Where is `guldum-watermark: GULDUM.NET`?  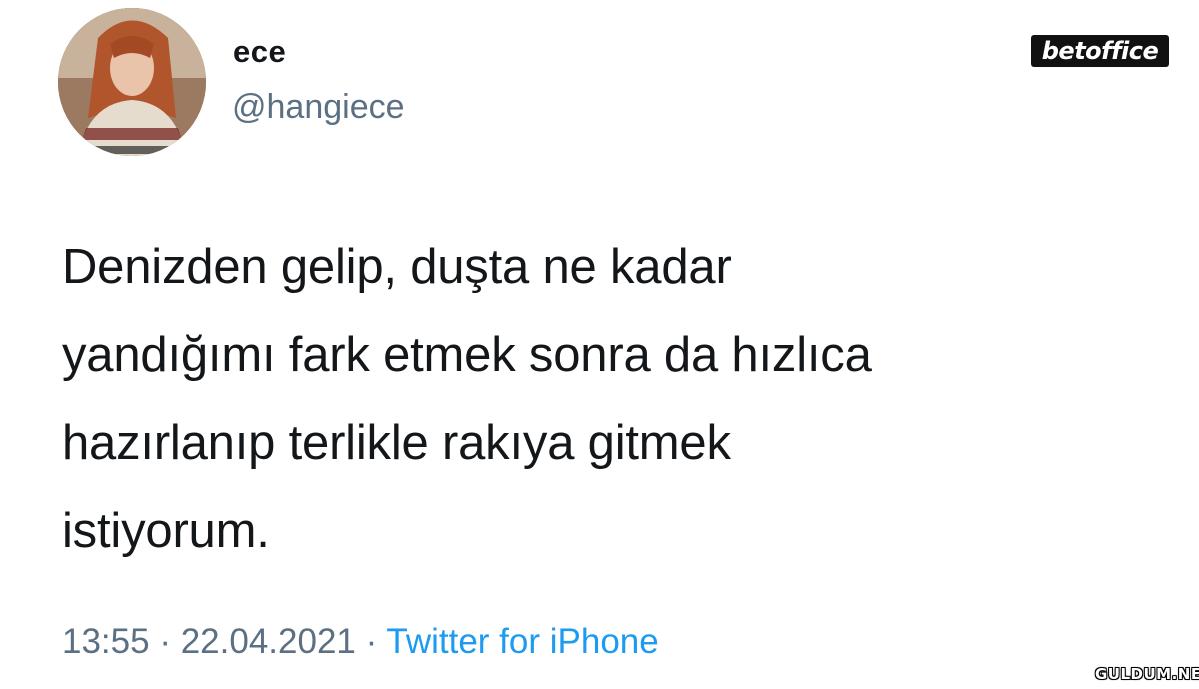 guldum-watermark: GULDUM.NET is located at coordinates (1147, 674).